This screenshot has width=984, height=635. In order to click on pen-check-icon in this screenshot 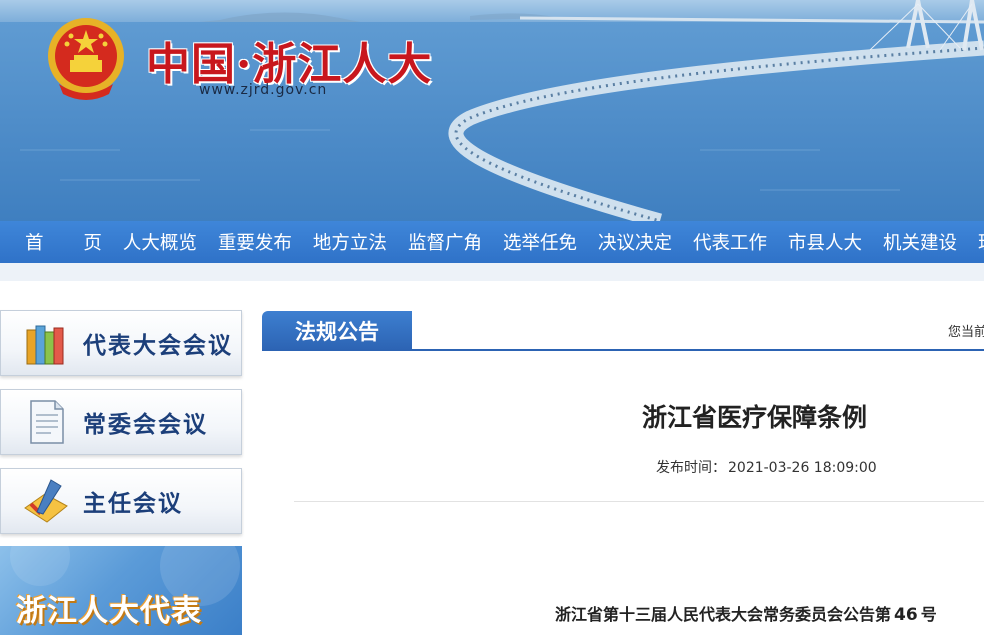, I will do `click(46, 501)`.